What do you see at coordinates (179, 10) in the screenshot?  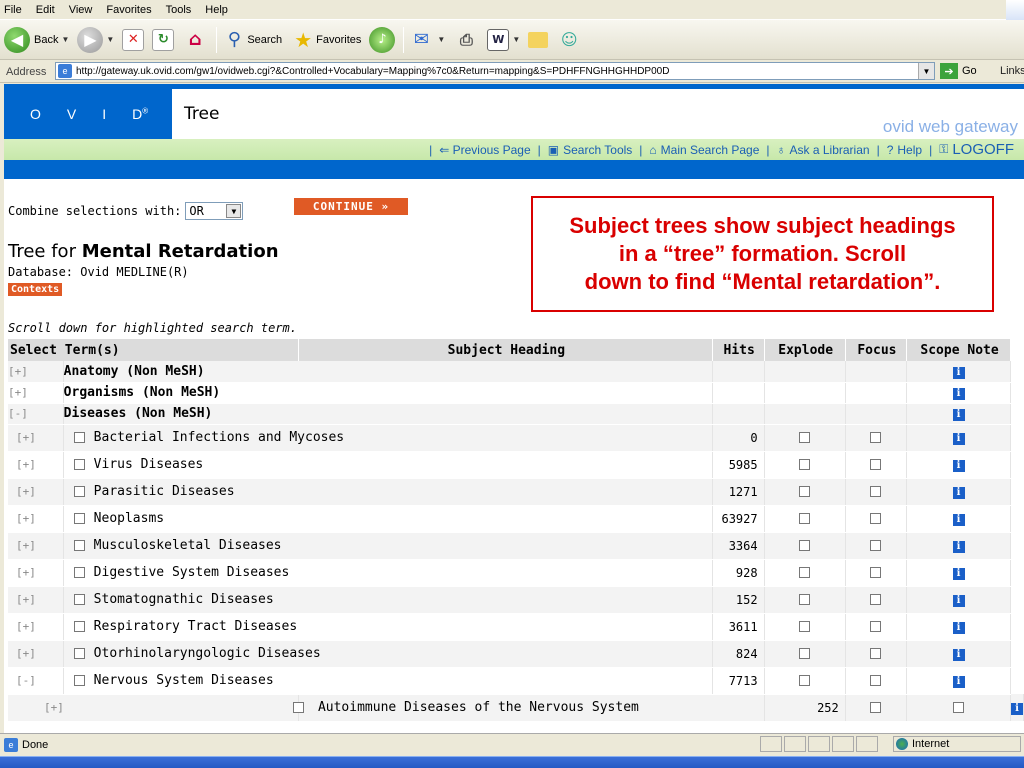 I see `menu-tools: Tools` at bounding box center [179, 10].